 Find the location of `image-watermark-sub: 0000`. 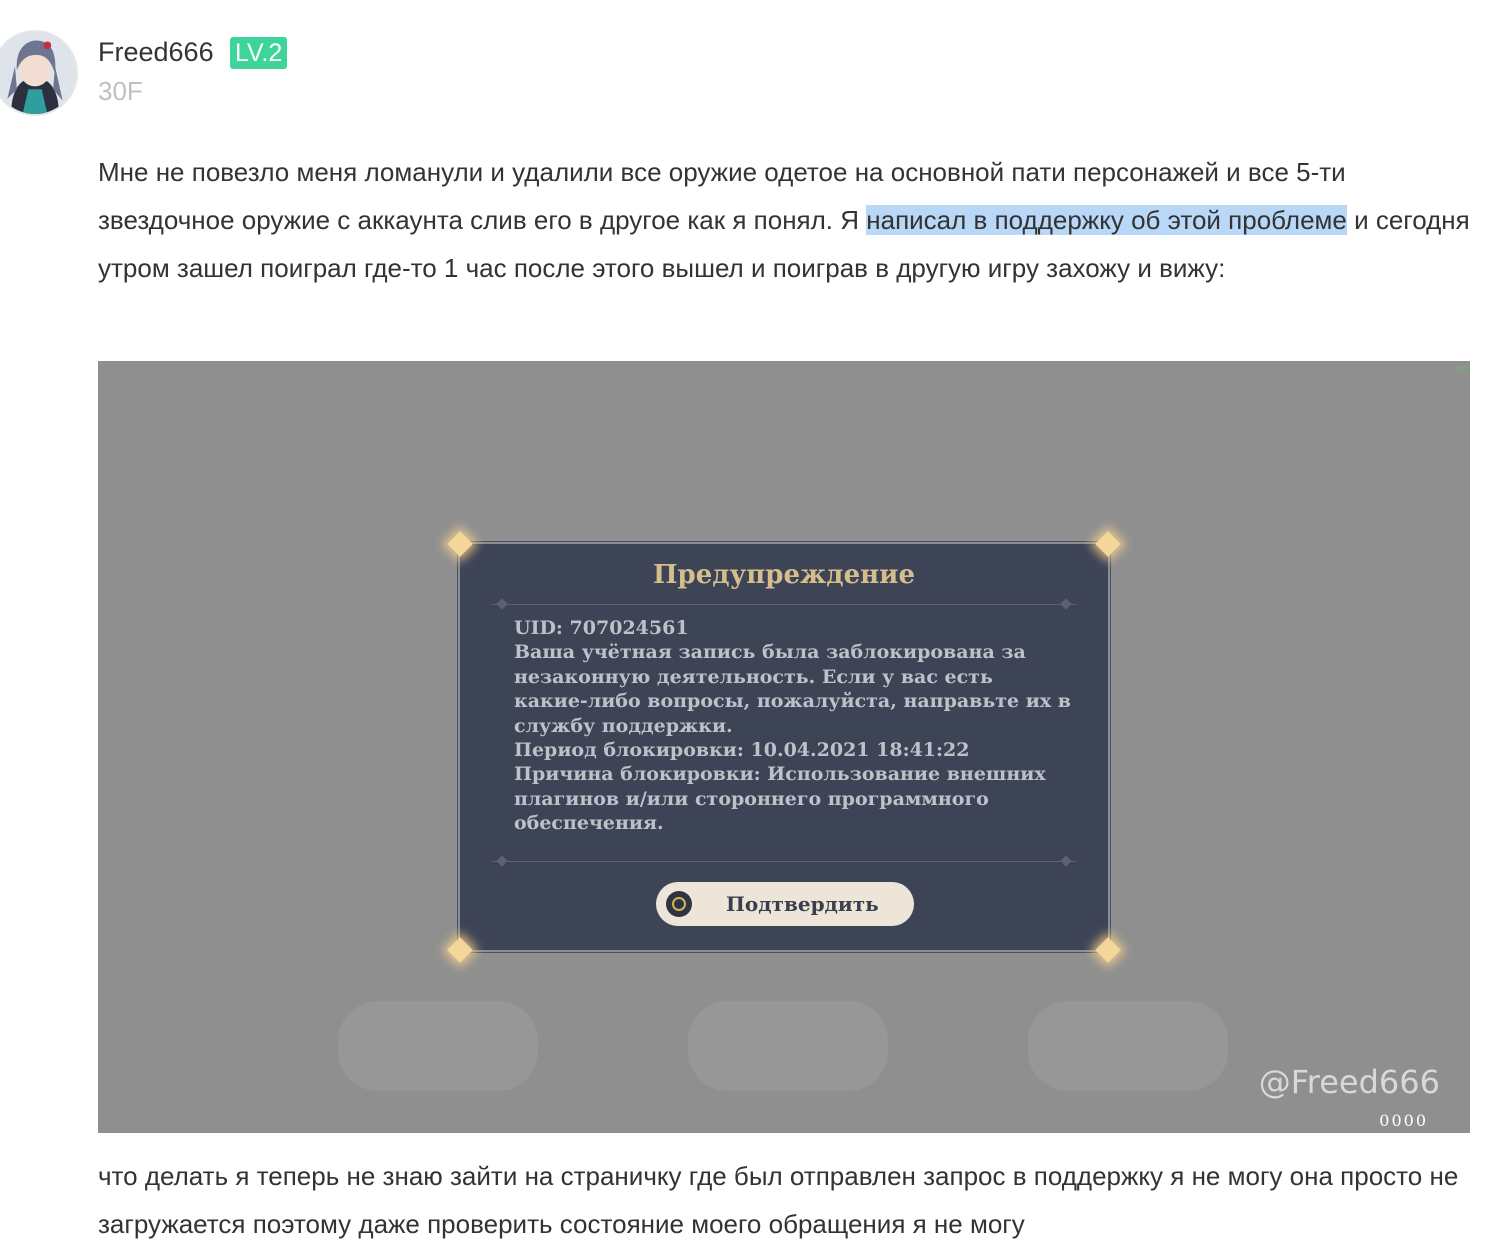

image-watermark-sub: 0000 is located at coordinates (1403, 1120).